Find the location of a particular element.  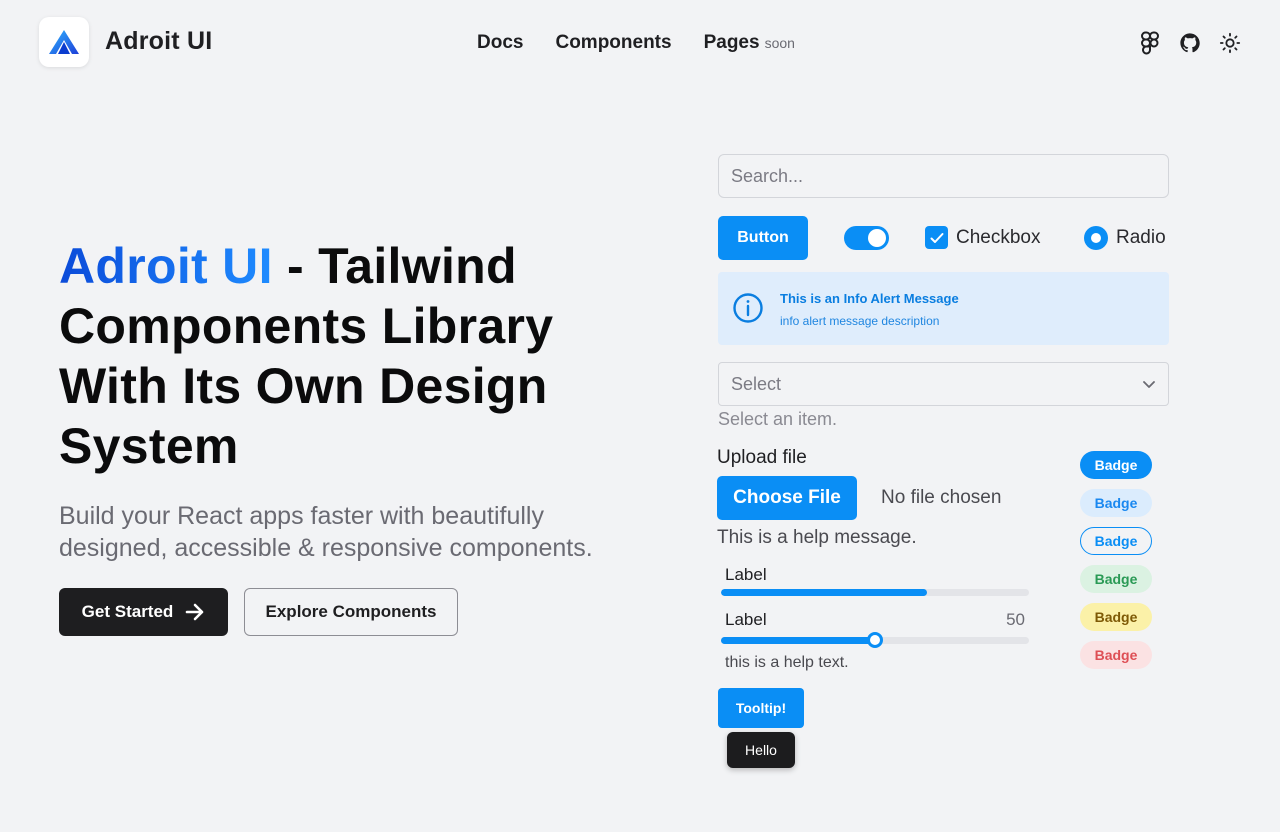

badge-error: Badge is located at coordinates (1116, 655).